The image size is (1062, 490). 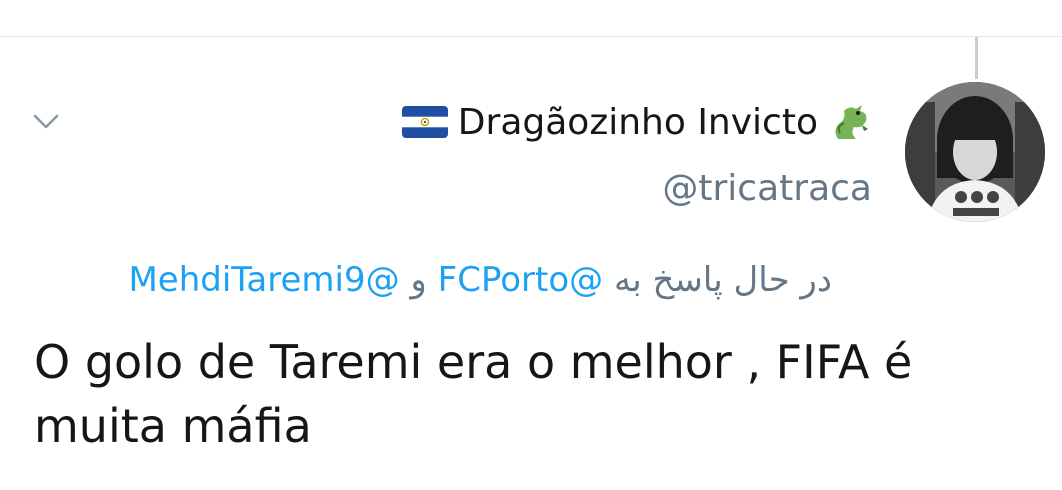 What do you see at coordinates (976, 58) in the screenshot?
I see `thread-connector-line` at bounding box center [976, 58].